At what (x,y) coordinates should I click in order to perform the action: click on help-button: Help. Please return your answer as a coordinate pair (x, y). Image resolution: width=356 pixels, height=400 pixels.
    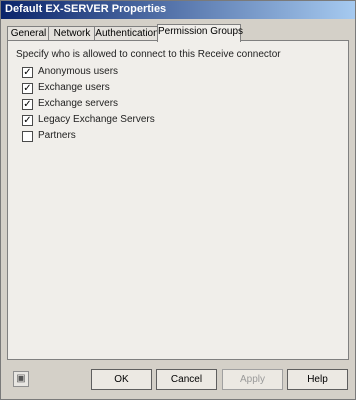
    Looking at the image, I should click on (317, 379).